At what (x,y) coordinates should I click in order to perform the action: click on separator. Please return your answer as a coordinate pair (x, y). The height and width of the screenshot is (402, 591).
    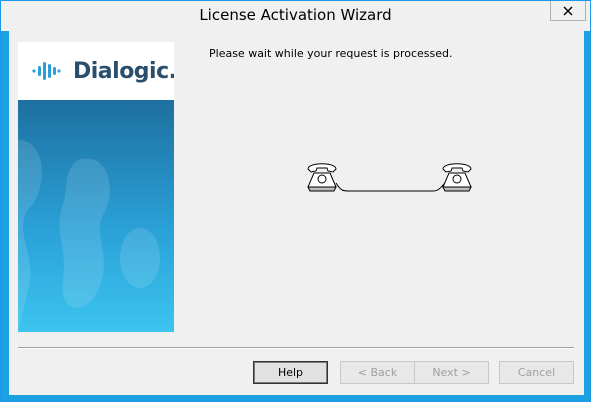
    Looking at the image, I should click on (296, 348).